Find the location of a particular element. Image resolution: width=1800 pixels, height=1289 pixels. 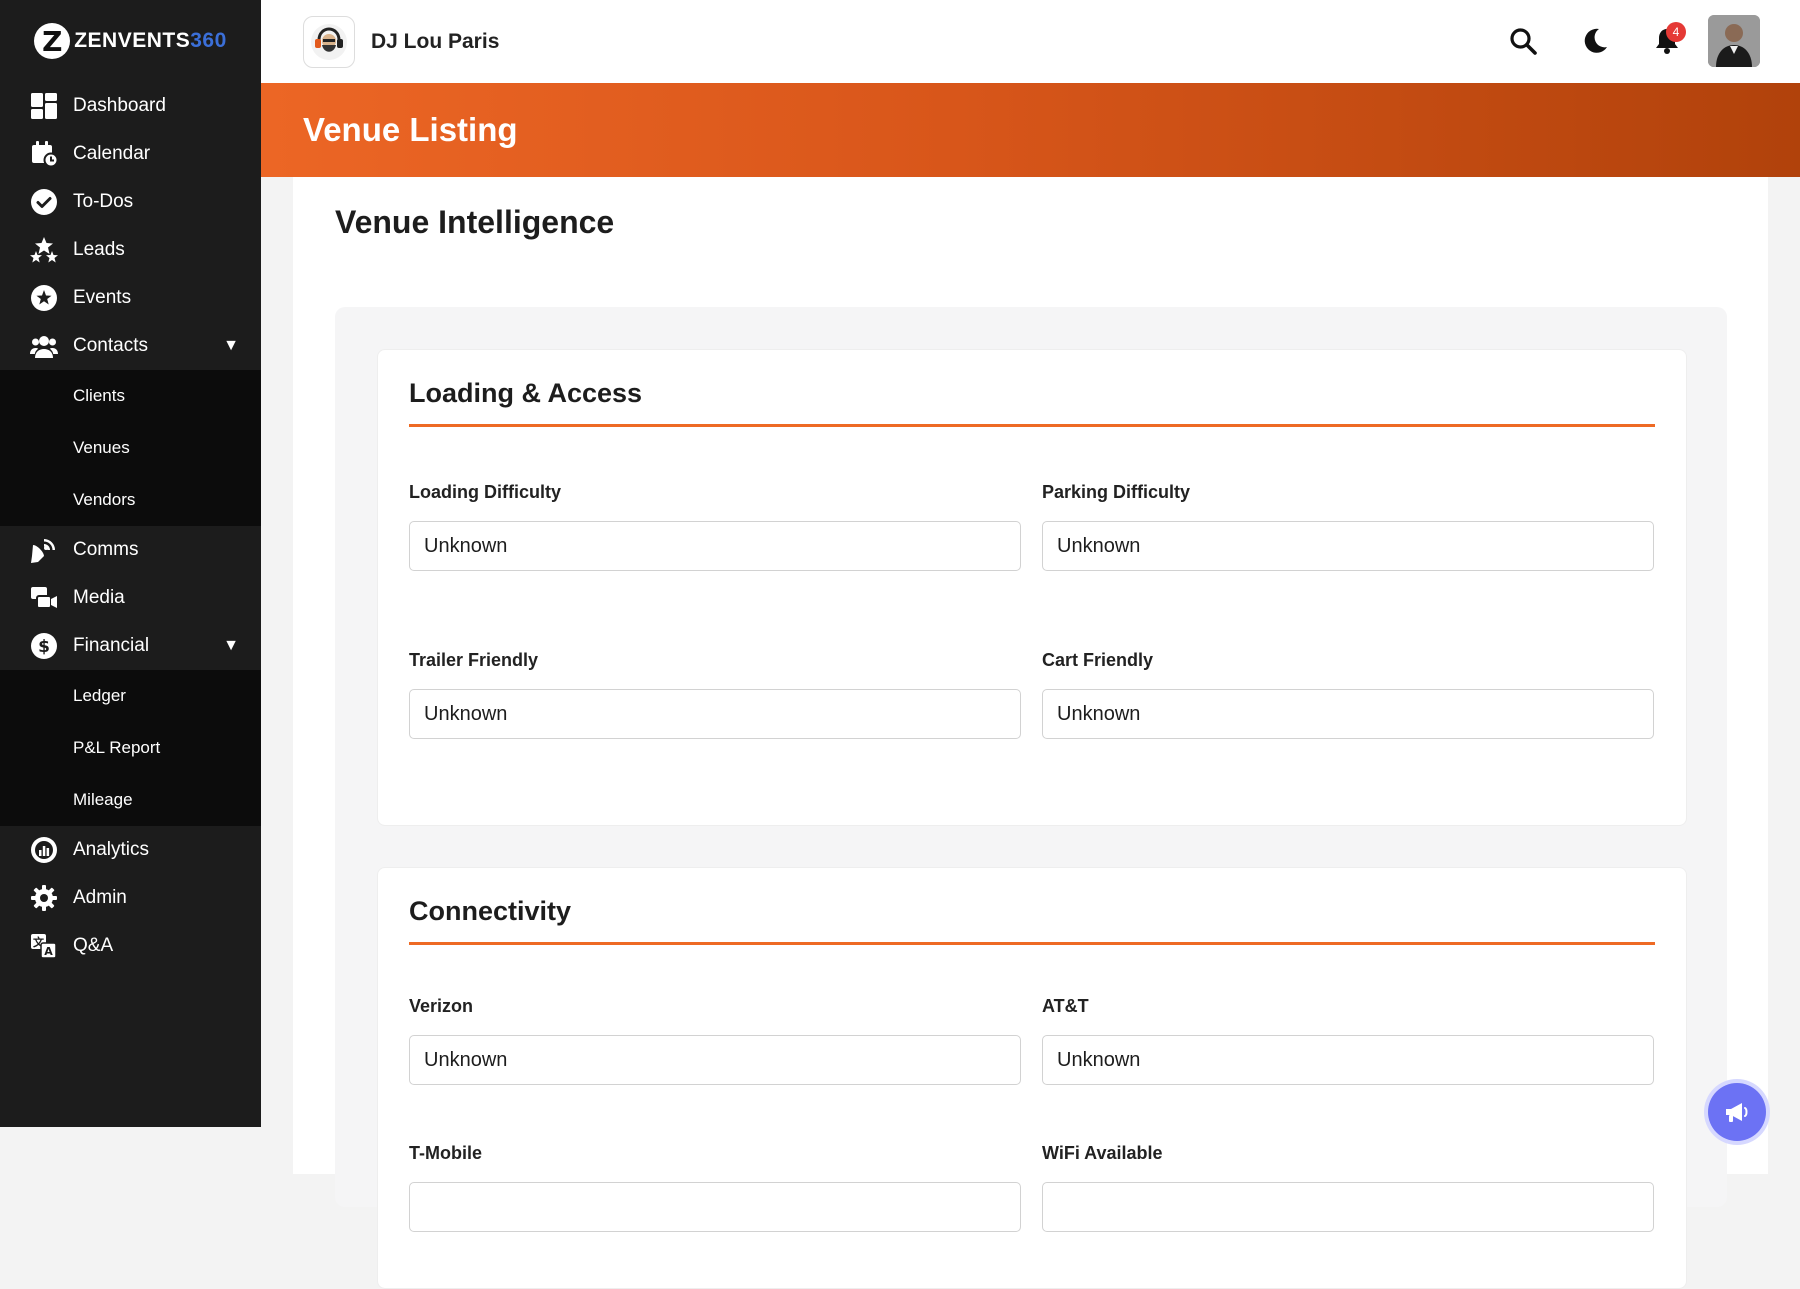

card-title: Loading & Access is located at coordinates (526, 393).